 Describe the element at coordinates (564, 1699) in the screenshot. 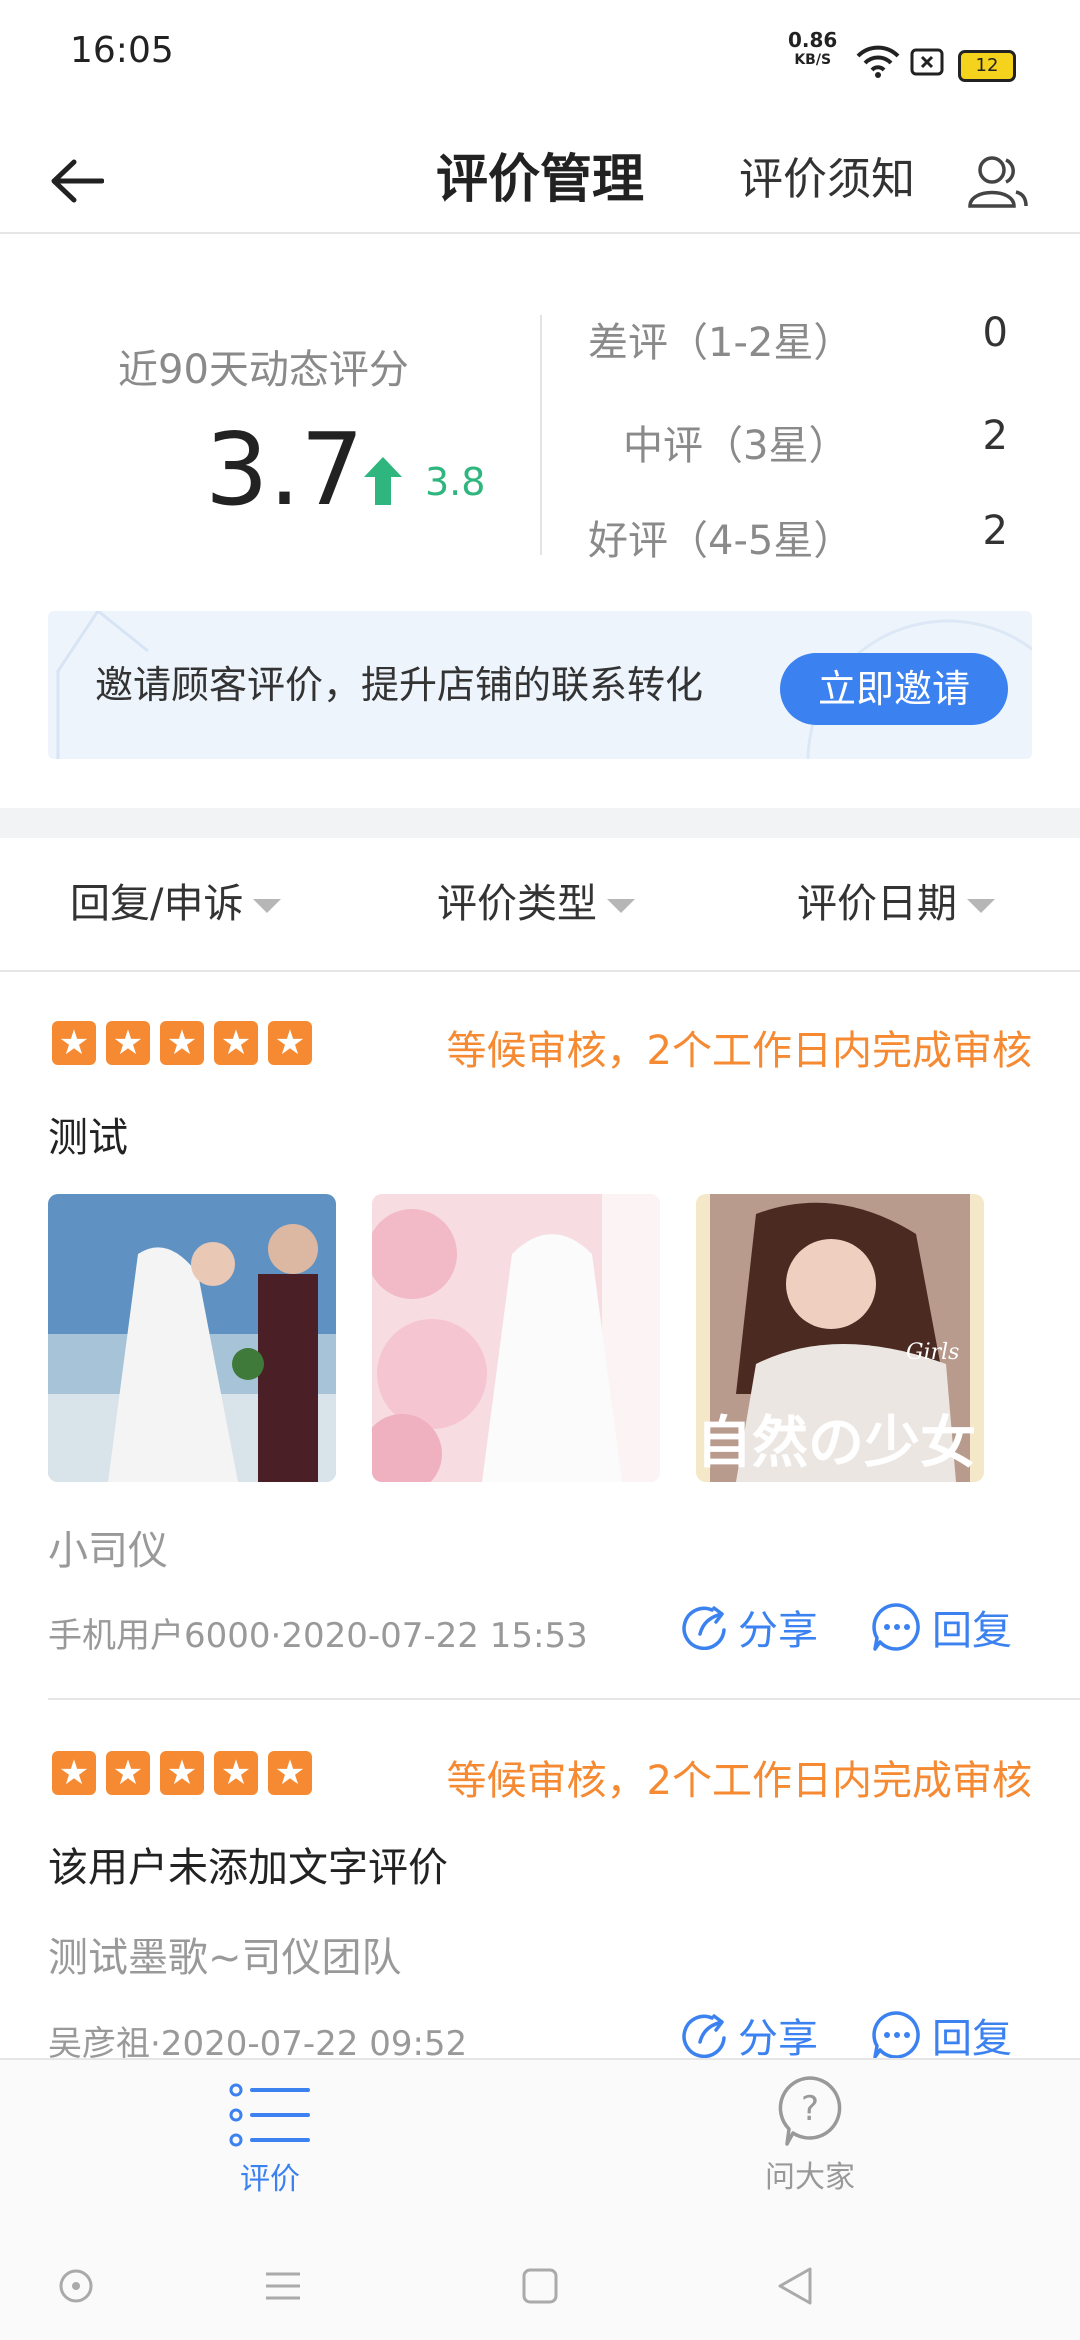

I see `review-separator` at that location.